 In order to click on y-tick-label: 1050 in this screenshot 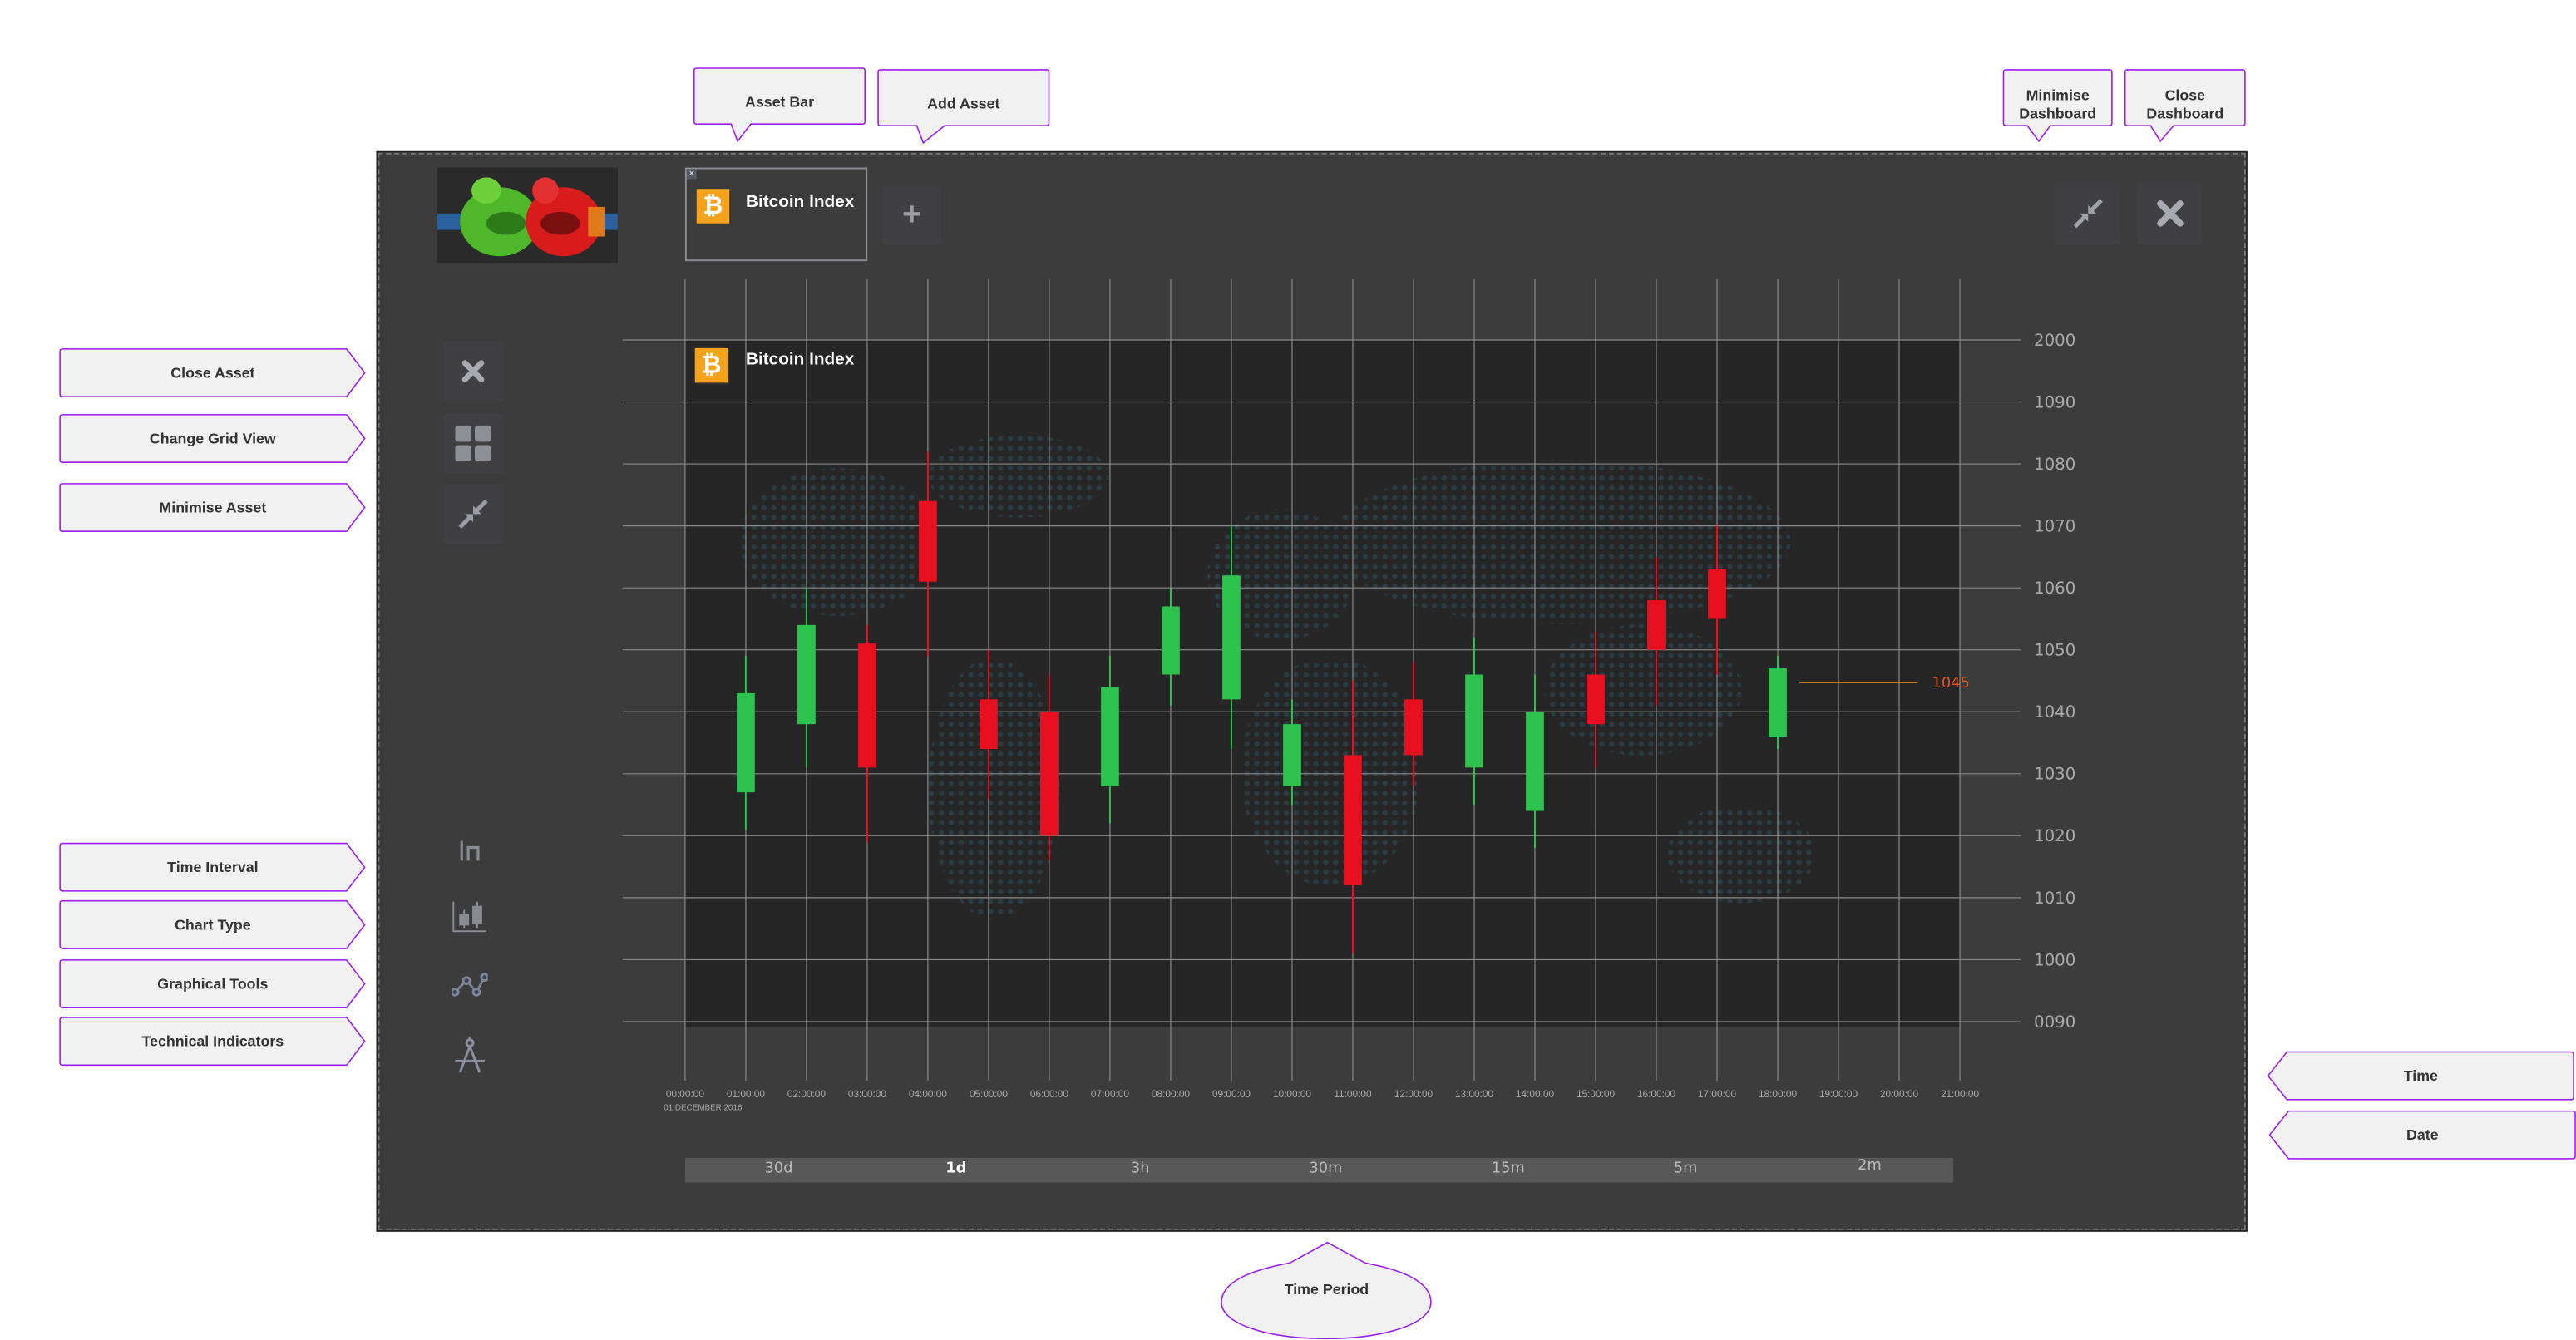, I will do `click(2054, 651)`.